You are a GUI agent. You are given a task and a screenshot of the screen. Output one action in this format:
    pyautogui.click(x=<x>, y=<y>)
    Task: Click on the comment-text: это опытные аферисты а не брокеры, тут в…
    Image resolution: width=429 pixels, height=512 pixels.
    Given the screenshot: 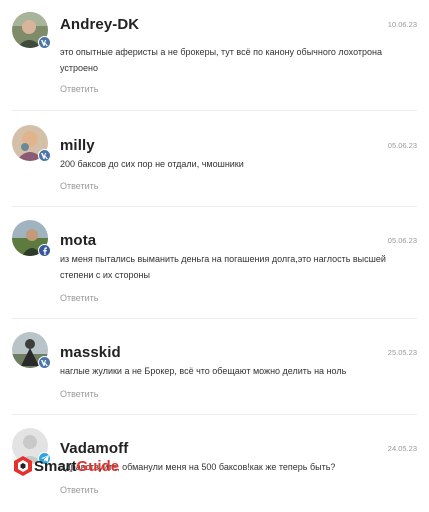 What is the action you would take?
    pyautogui.click(x=221, y=60)
    